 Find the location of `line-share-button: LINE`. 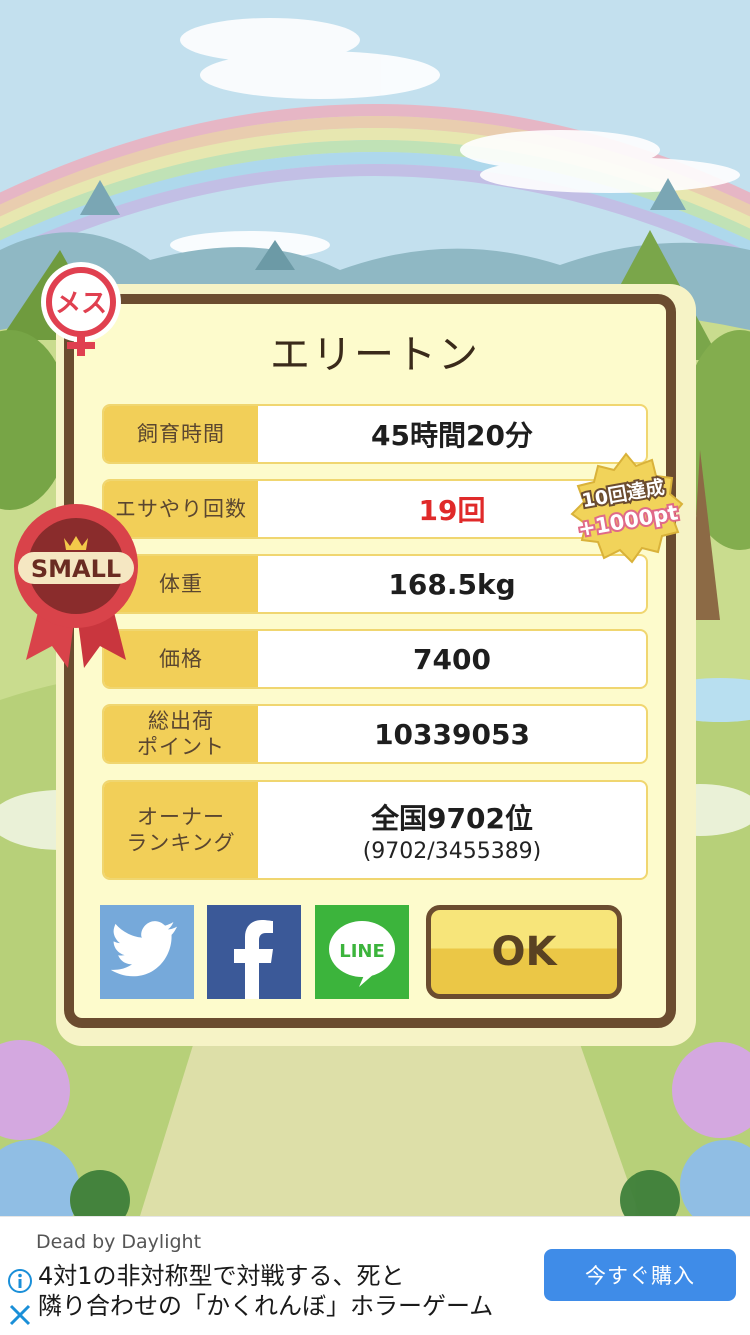

line-share-button: LINE is located at coordinates (362, 952).